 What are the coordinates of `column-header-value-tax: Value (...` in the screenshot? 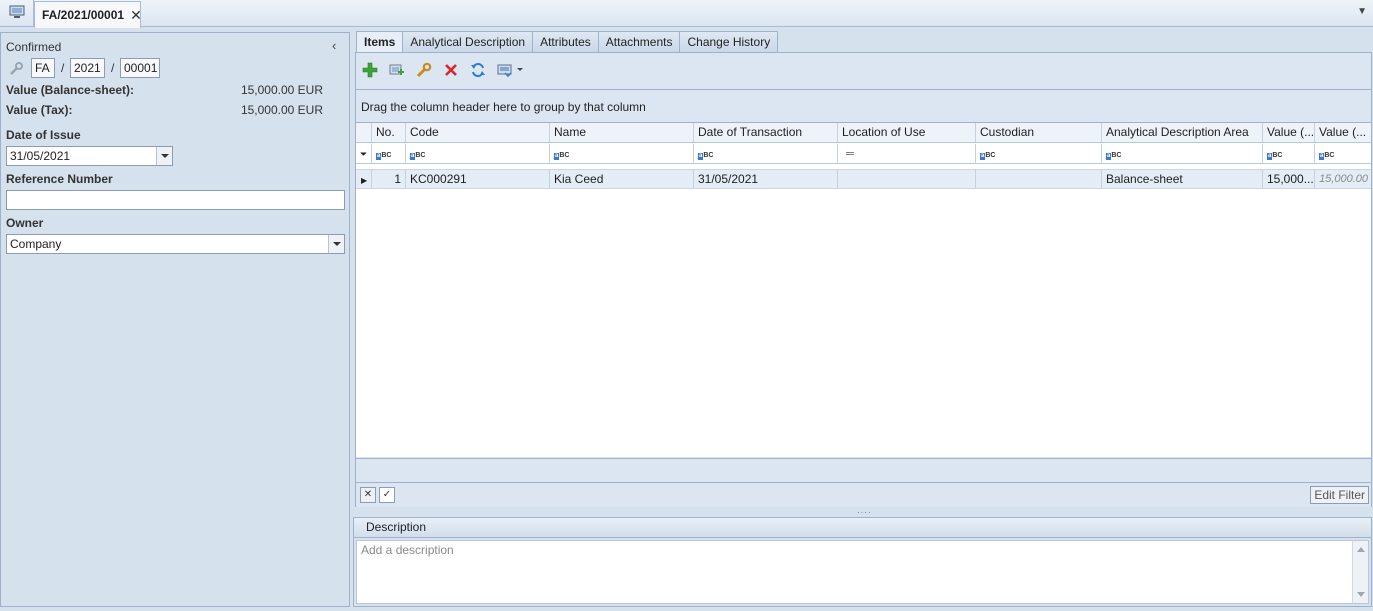 It's located at (1343, 132).